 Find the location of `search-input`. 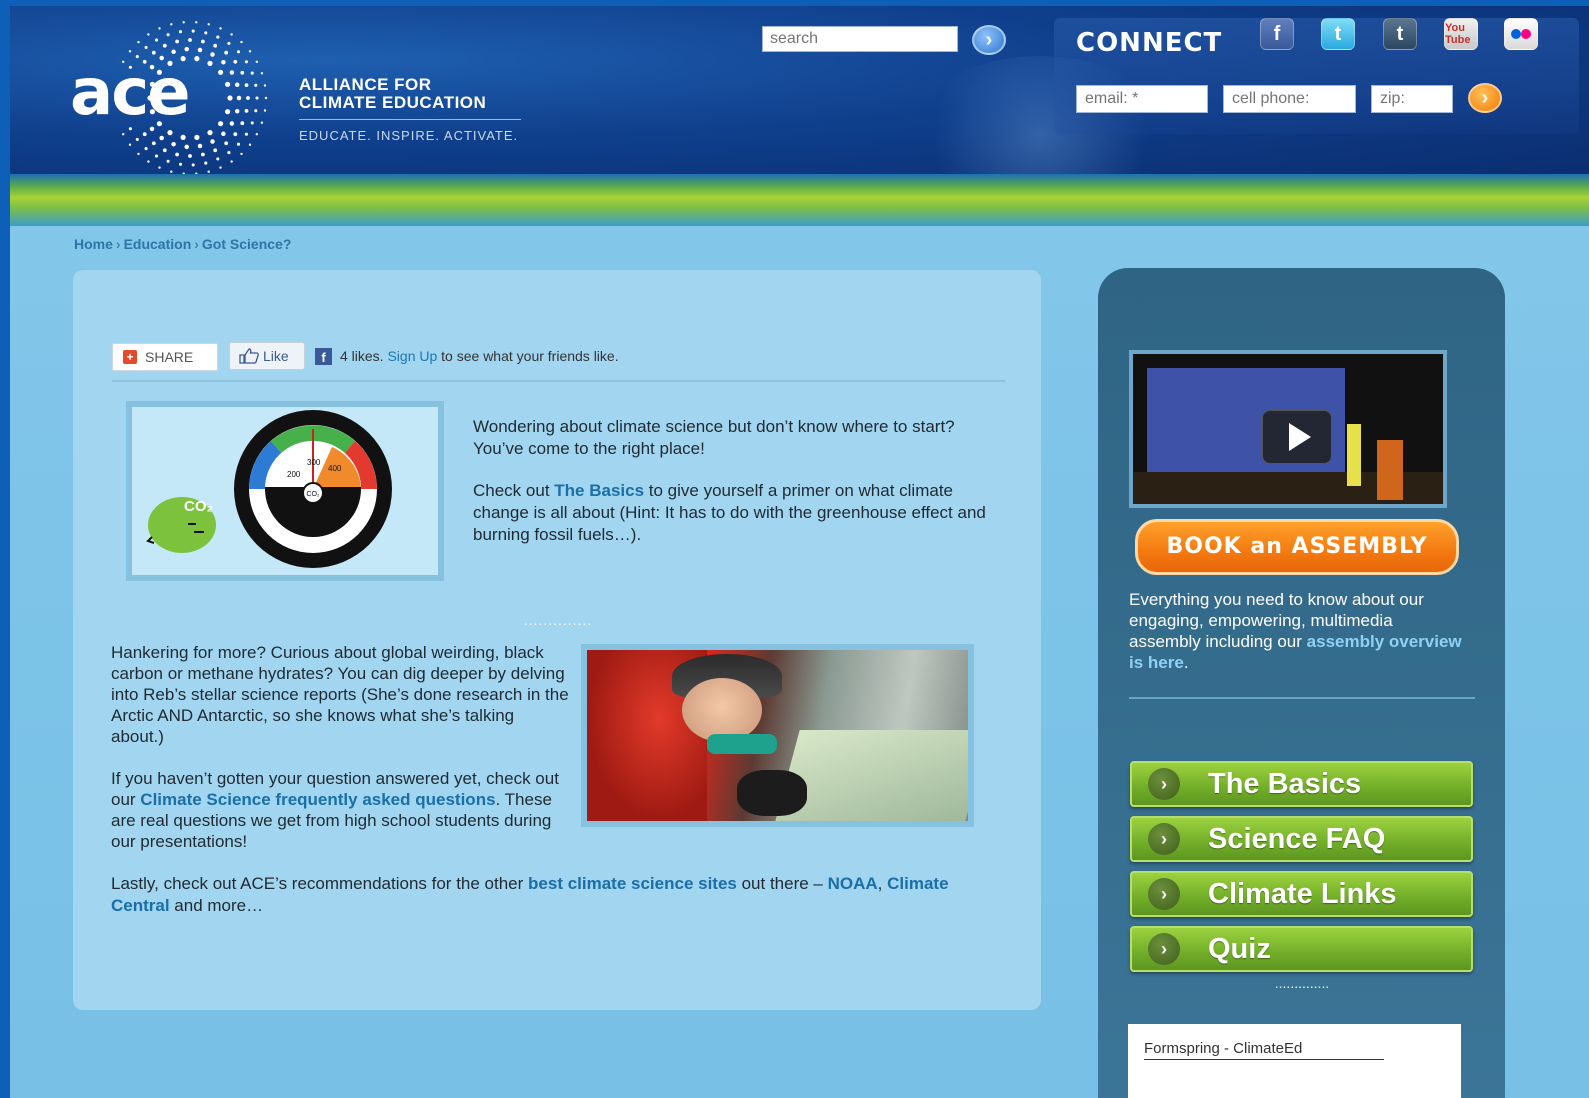

search-input is located at coordinates (860, 39).